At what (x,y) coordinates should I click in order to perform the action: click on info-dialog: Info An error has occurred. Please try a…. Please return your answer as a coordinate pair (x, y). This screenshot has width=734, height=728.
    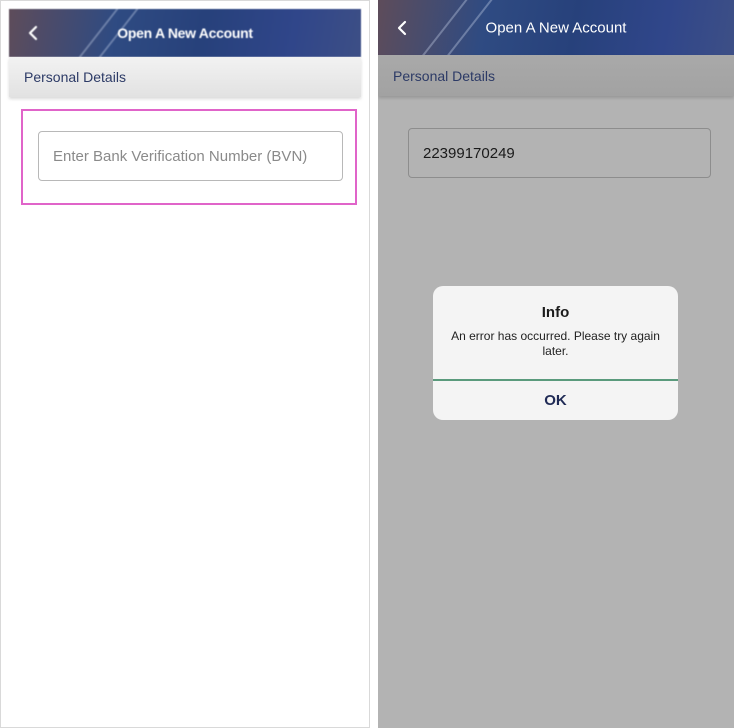
    Looking at the image, I should click on (555, 353).